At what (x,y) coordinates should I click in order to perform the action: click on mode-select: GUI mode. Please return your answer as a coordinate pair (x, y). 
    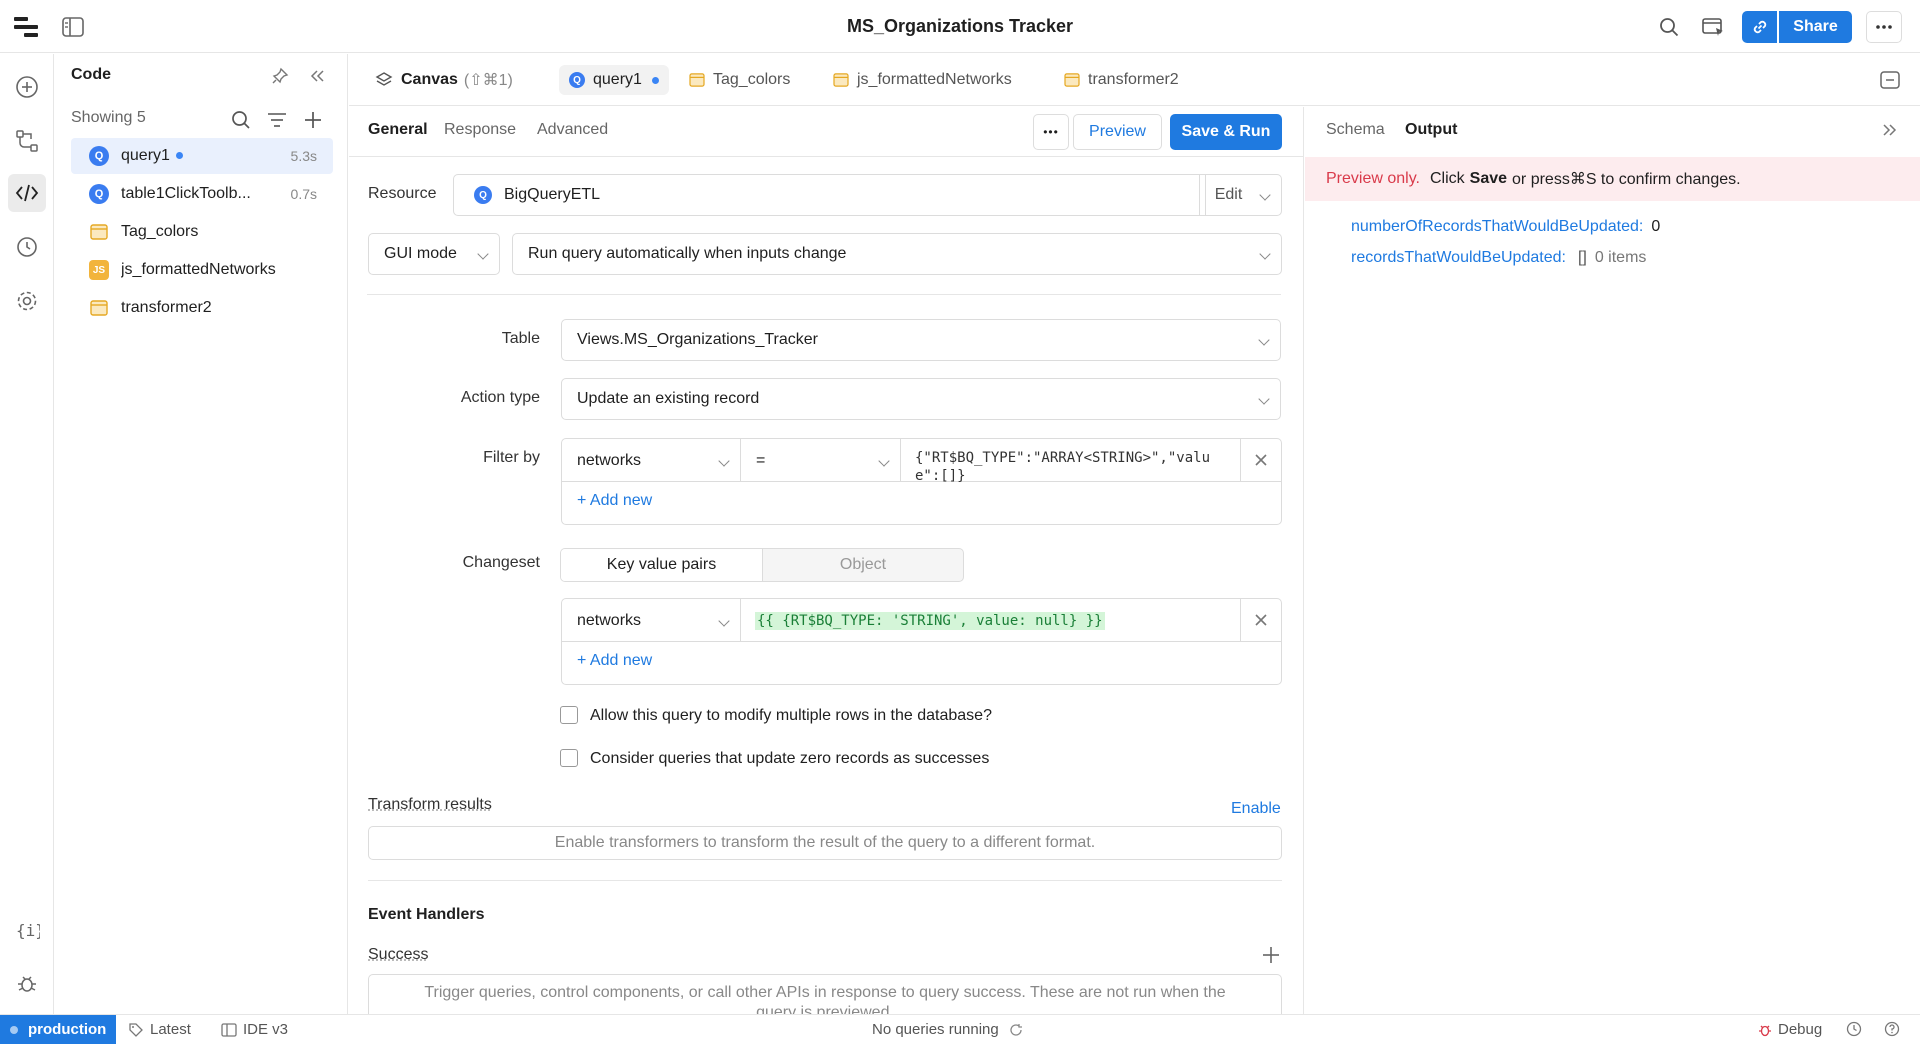
    Looking at the image, I should click on (434, 254).